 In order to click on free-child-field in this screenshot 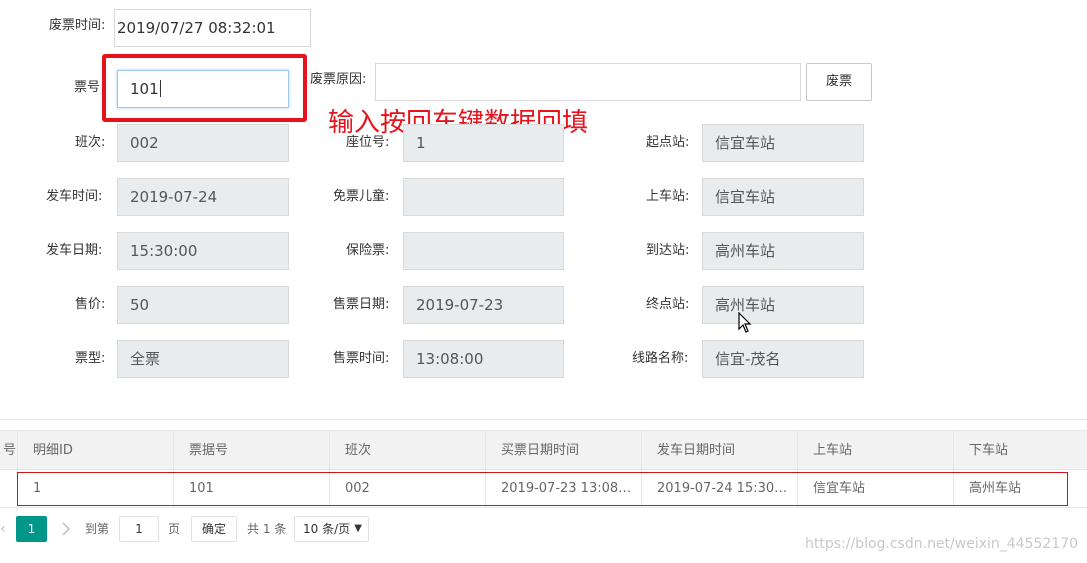, I will do `click(483, 197)`.